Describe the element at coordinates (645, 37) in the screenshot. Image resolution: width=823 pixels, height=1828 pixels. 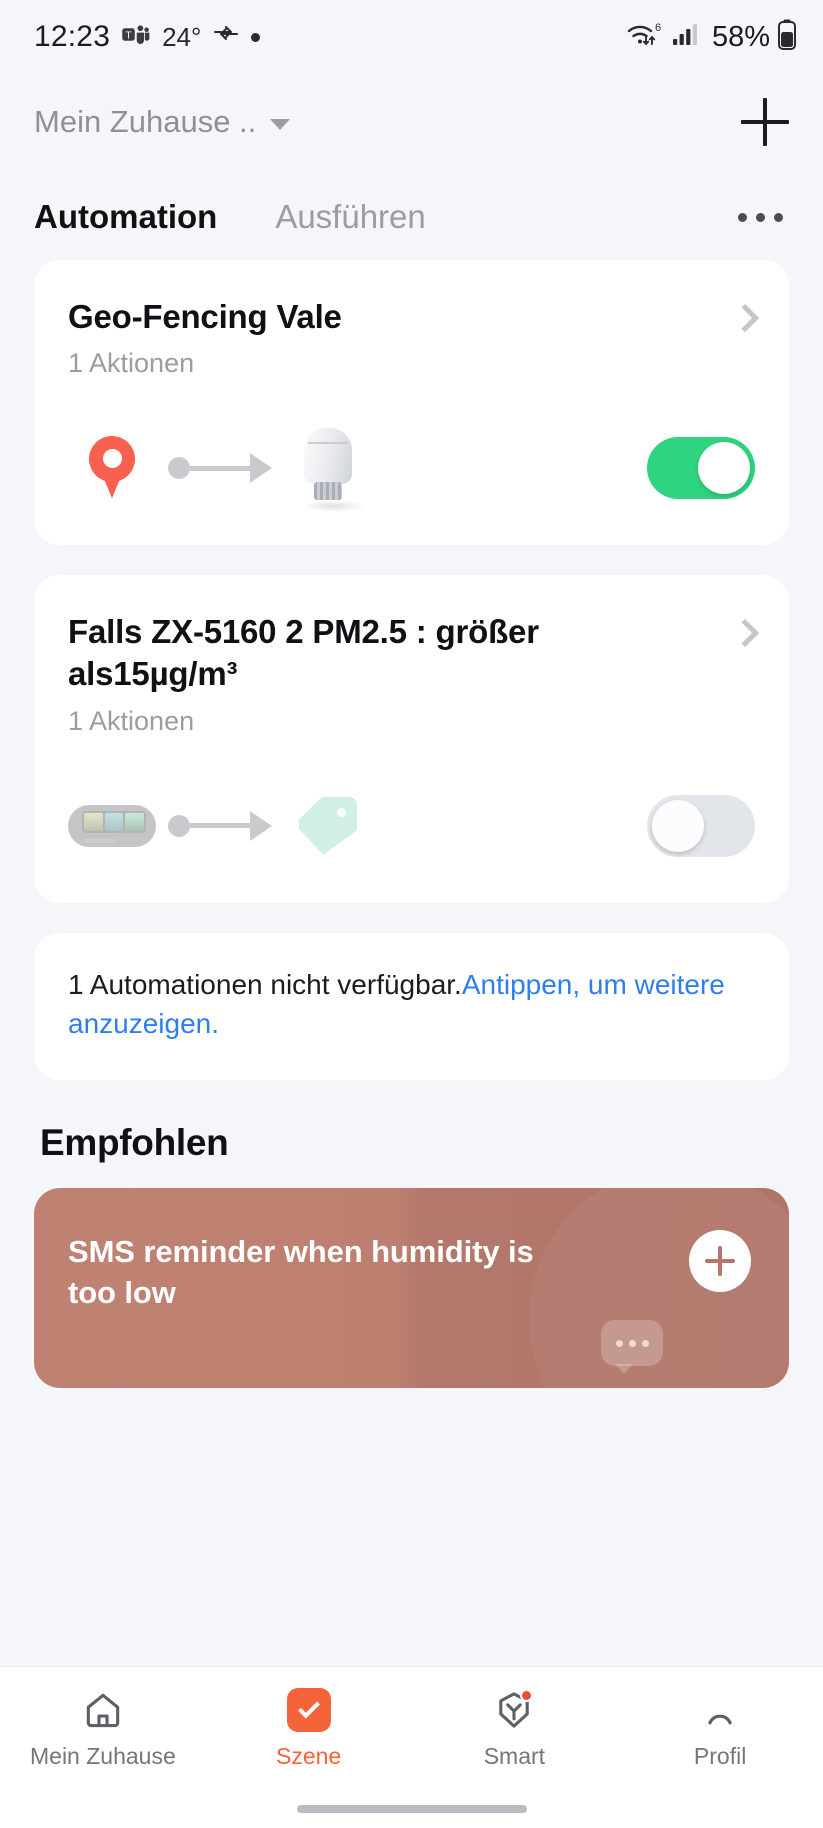
I see `wifi-6-icon: 6` at that location.